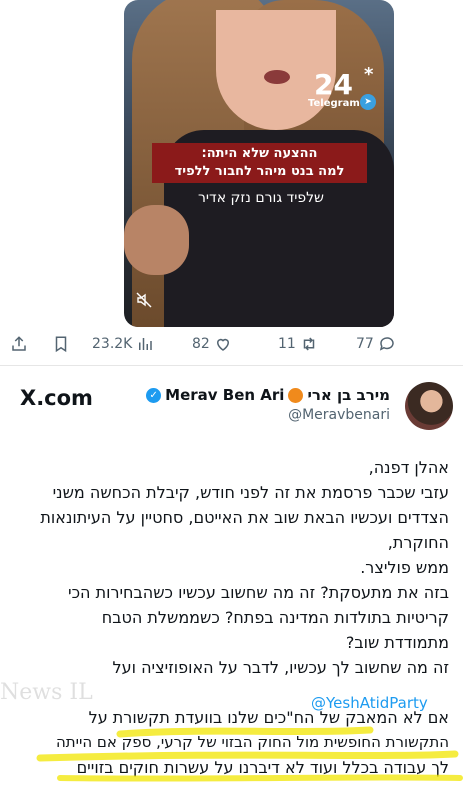 The image size is (463, 800). What do you see at coordinates (333, 84) in the screenshot?
I see `logo-number: 24` at bounding box center [333, 84].